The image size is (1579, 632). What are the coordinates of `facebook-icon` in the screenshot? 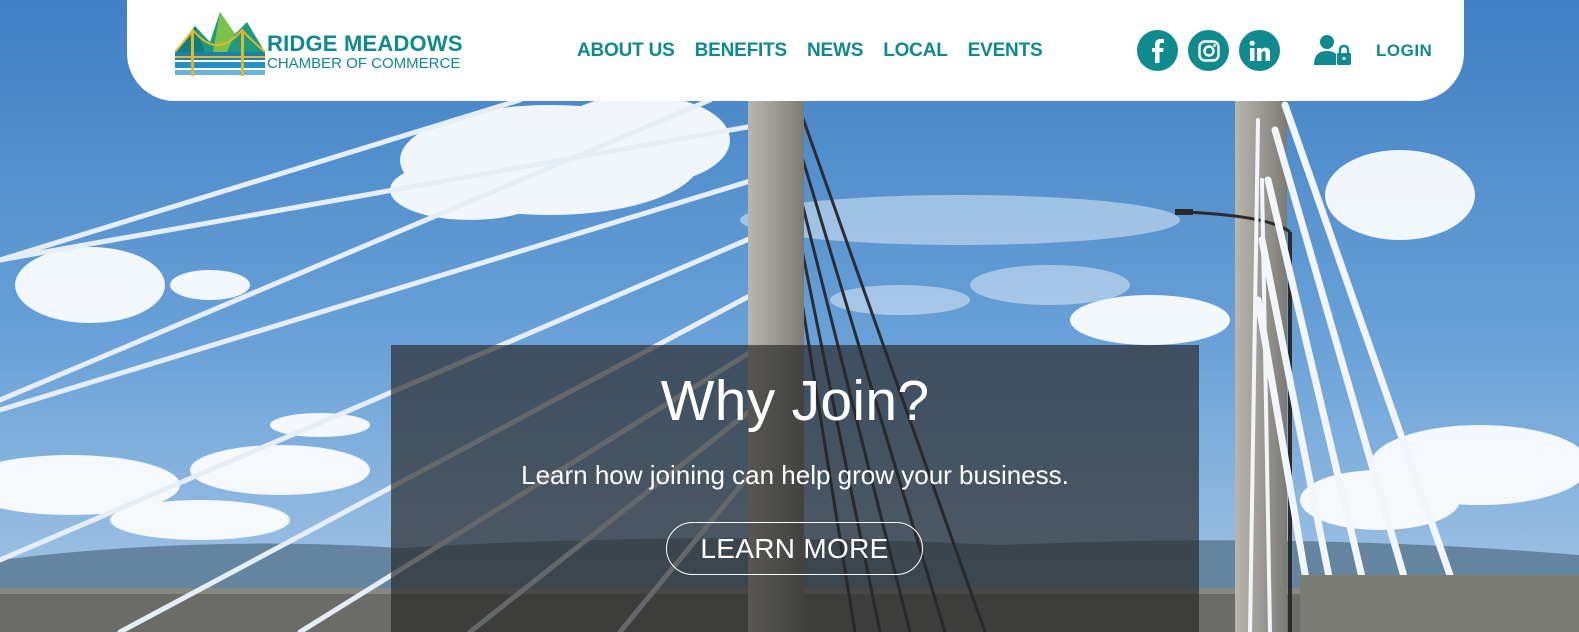 It's located at (1157, 50).